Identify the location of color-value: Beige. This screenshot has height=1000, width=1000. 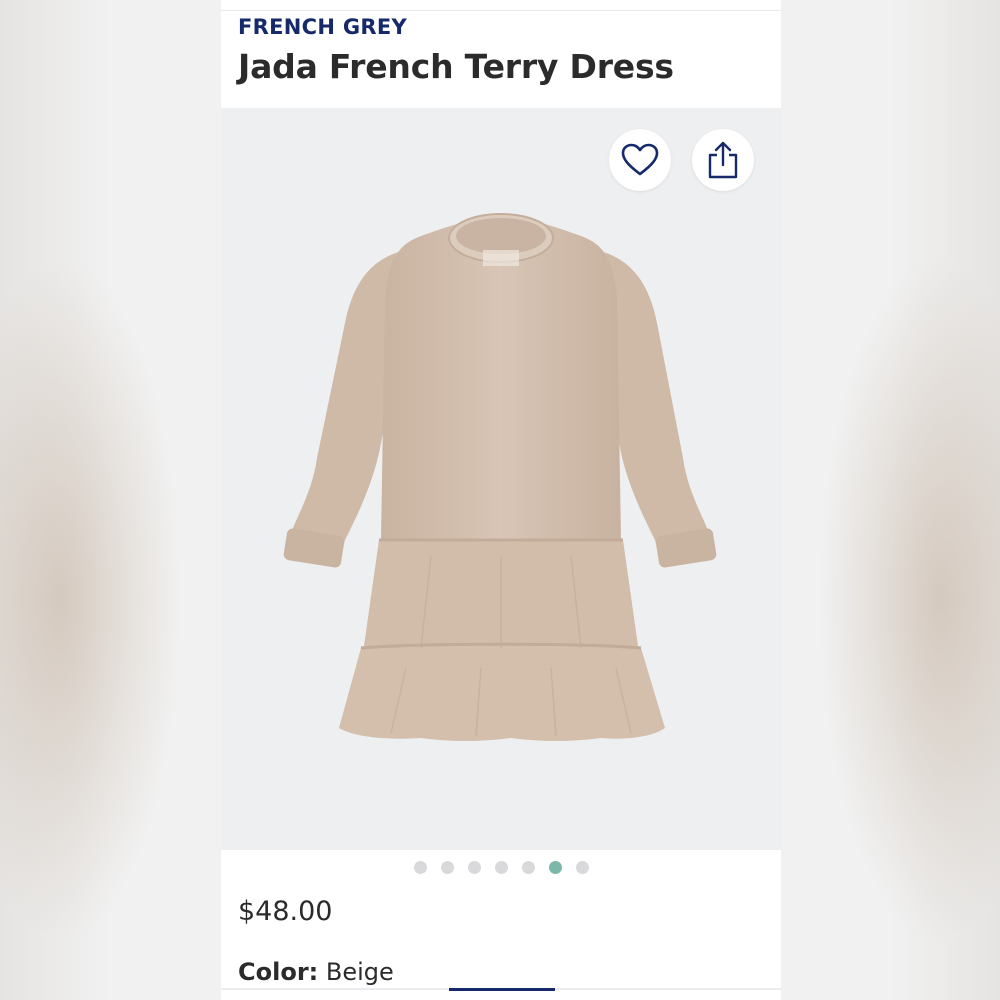
(359, 972).